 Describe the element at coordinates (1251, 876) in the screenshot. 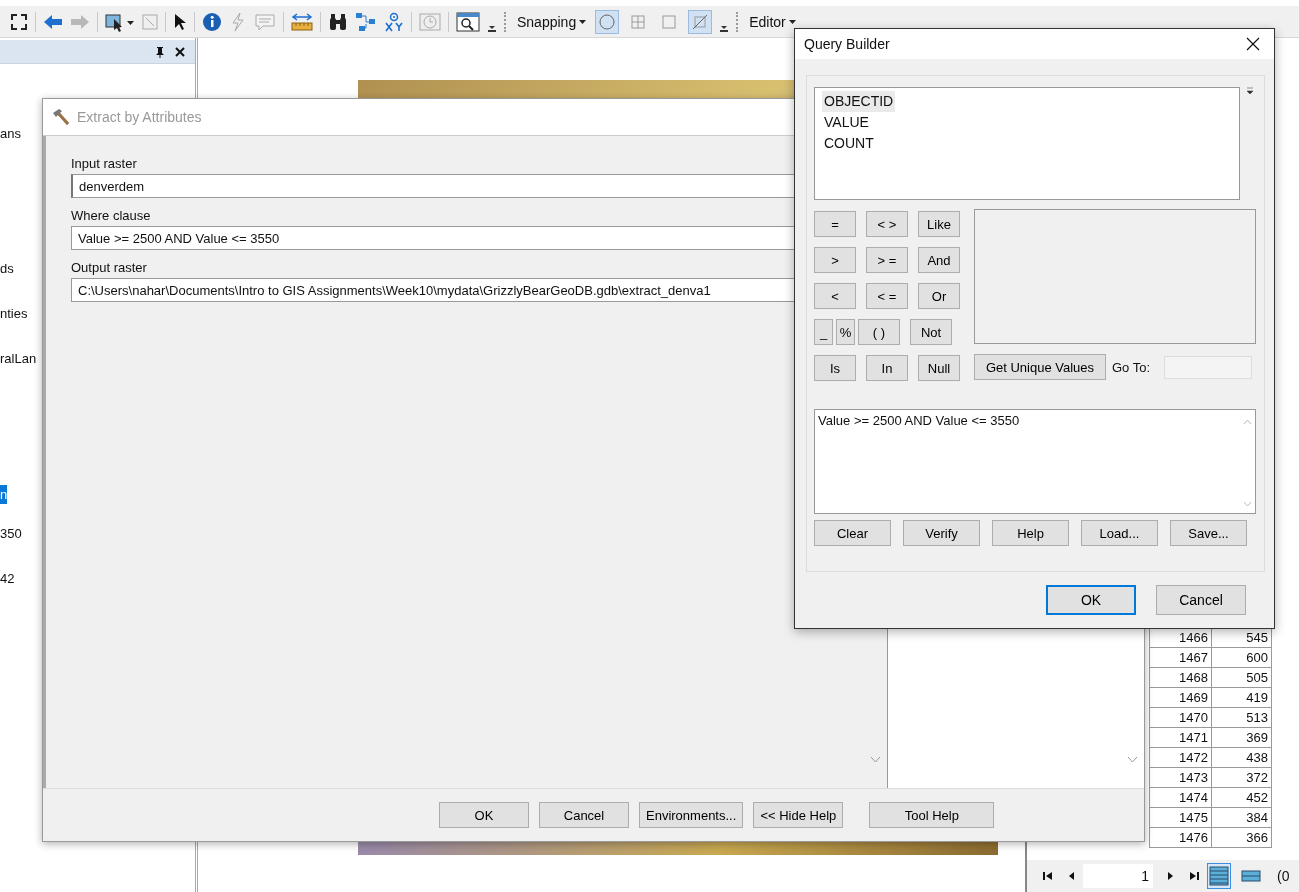

I see `table-row-icon` at that location.